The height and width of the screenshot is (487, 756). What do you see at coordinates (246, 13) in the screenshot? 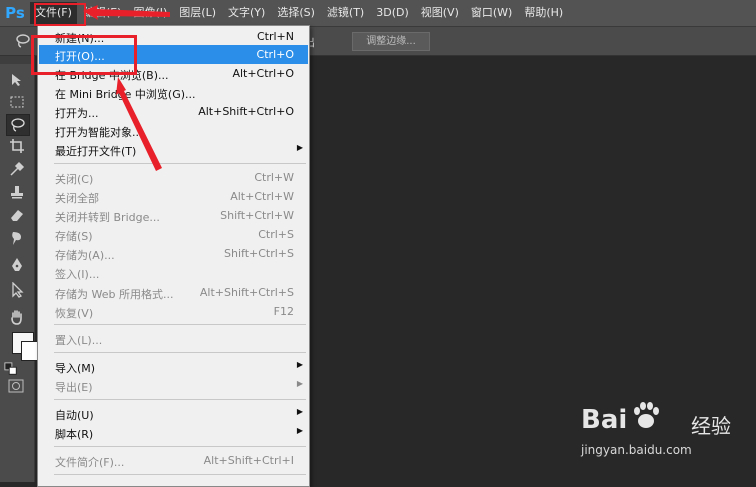
I see `menu-type: 文字(Y)` at bounding box center [246, 13].